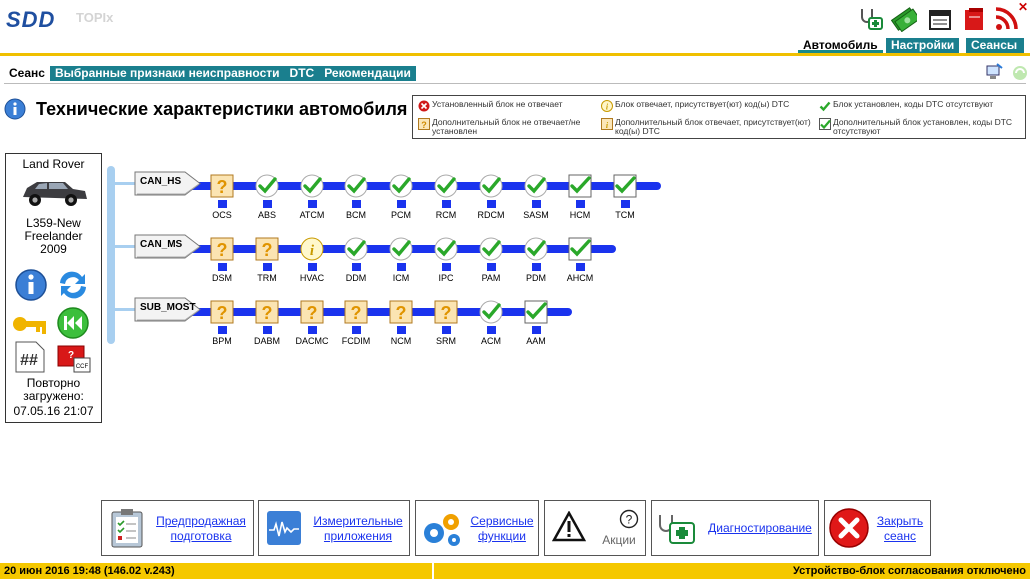 The height and width of the screenshot is (579, 1030). What do you see at coordinates (222, 341) in the screenshot?
I see `module-name: BPM` at bounding box center [222, 341].